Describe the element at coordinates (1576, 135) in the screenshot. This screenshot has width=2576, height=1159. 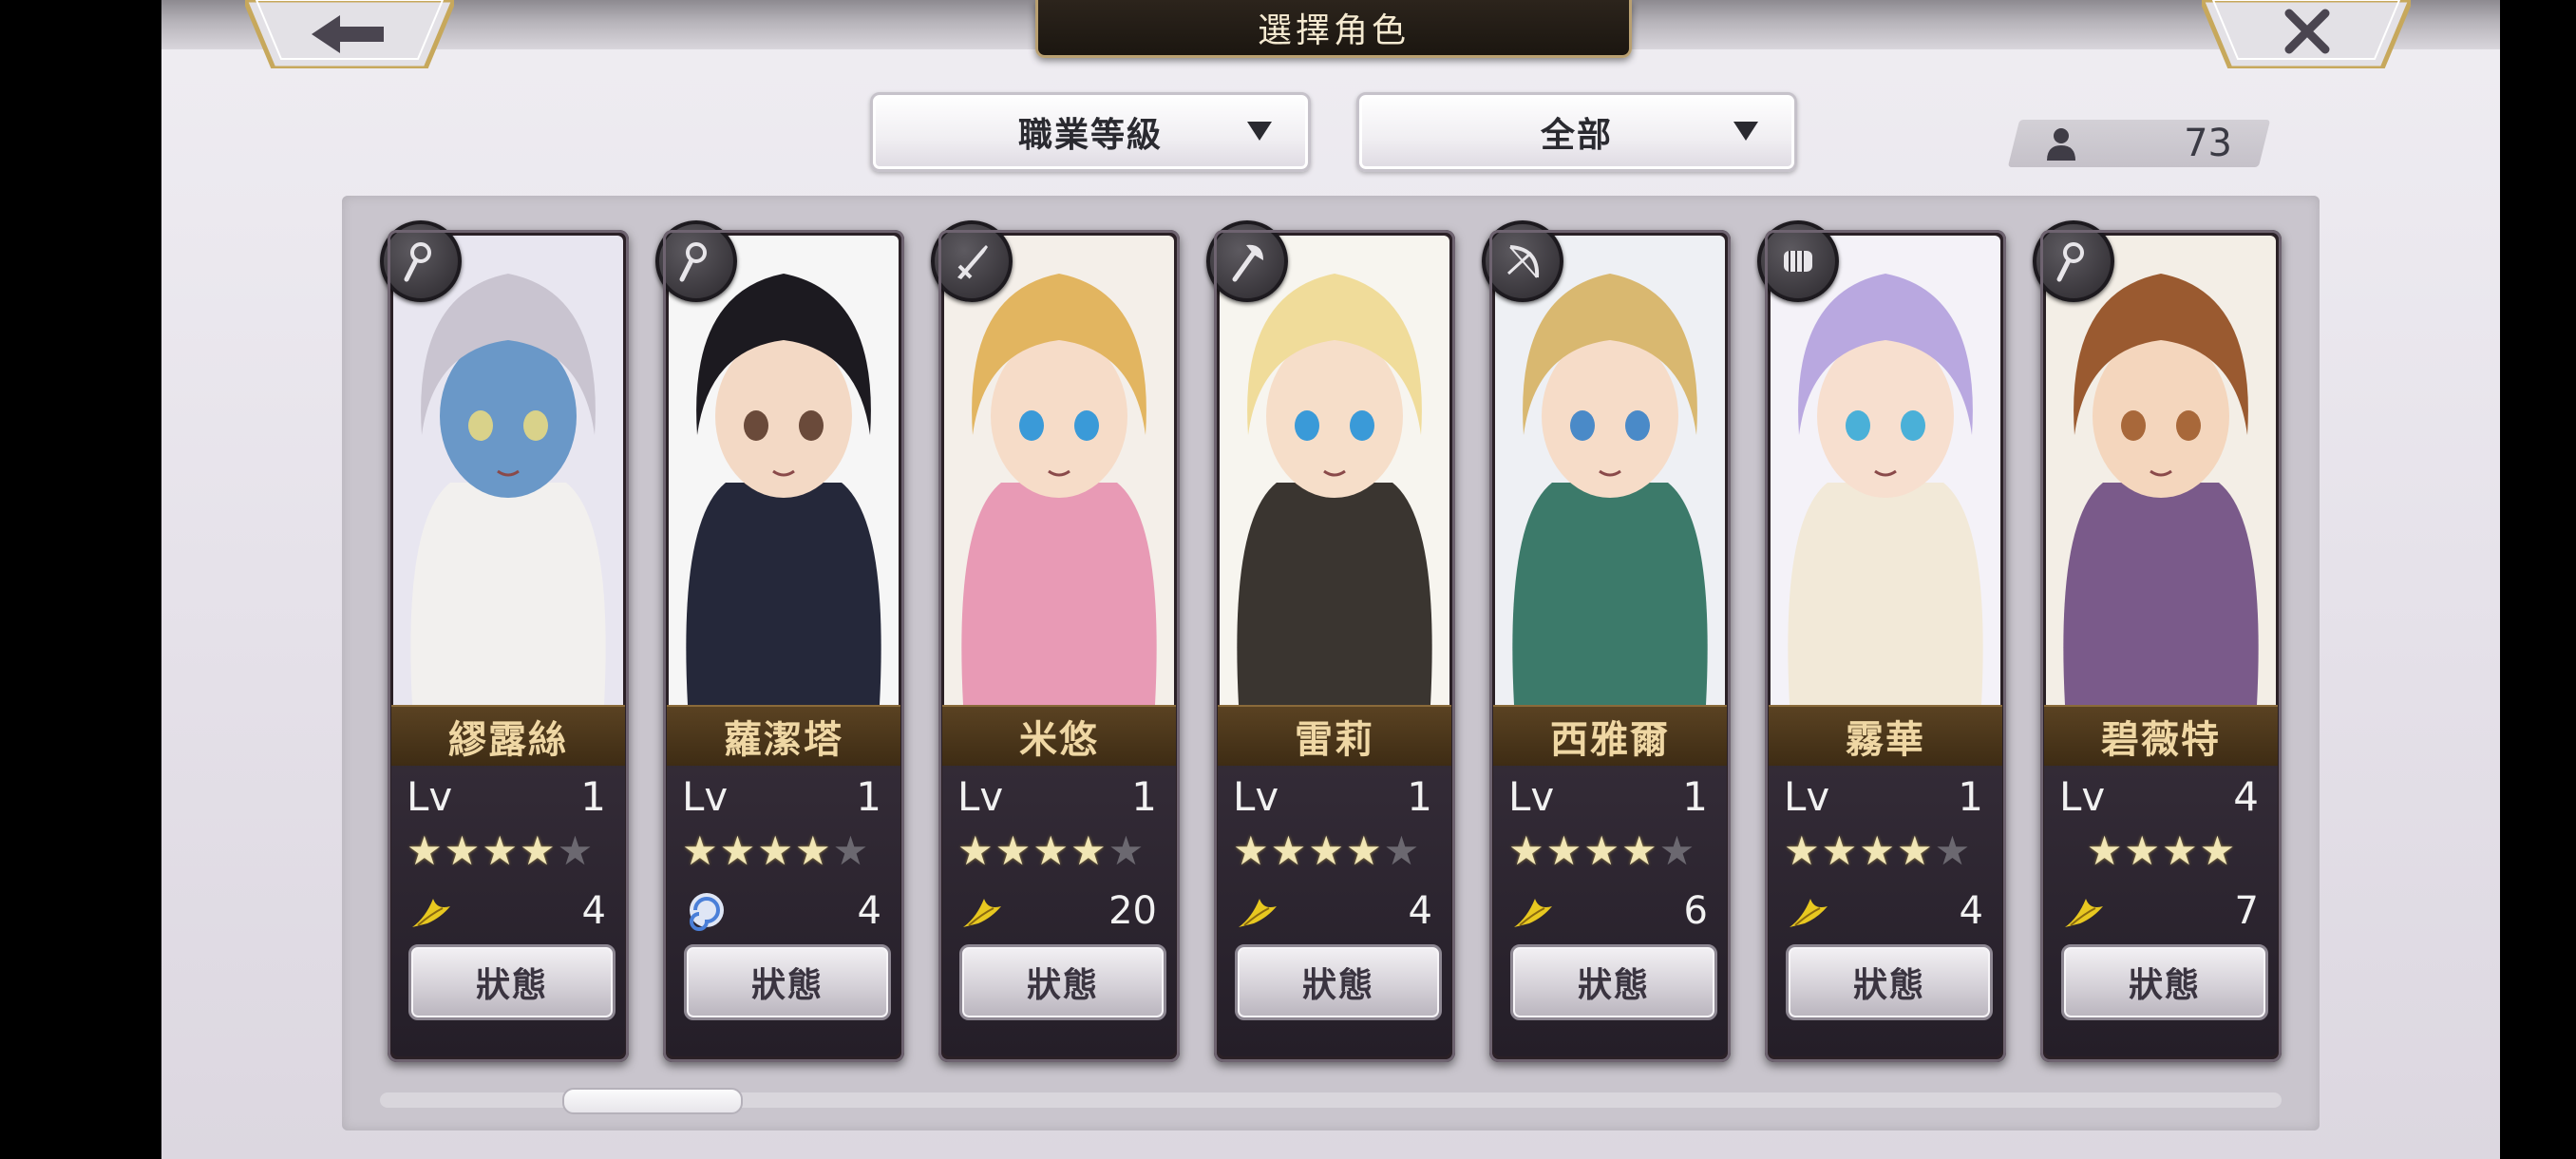
I see `category-filter-label: 全部` at that location.